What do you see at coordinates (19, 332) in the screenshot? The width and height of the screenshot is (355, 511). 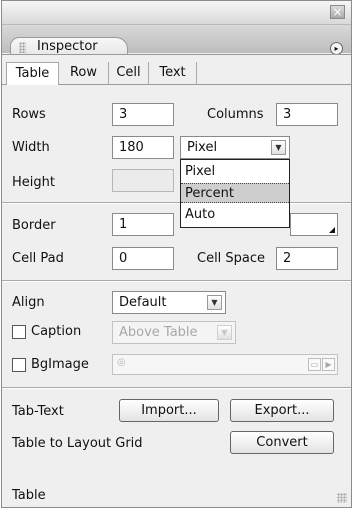 I see `caption-checkbox` at bounding box center [19, 332].